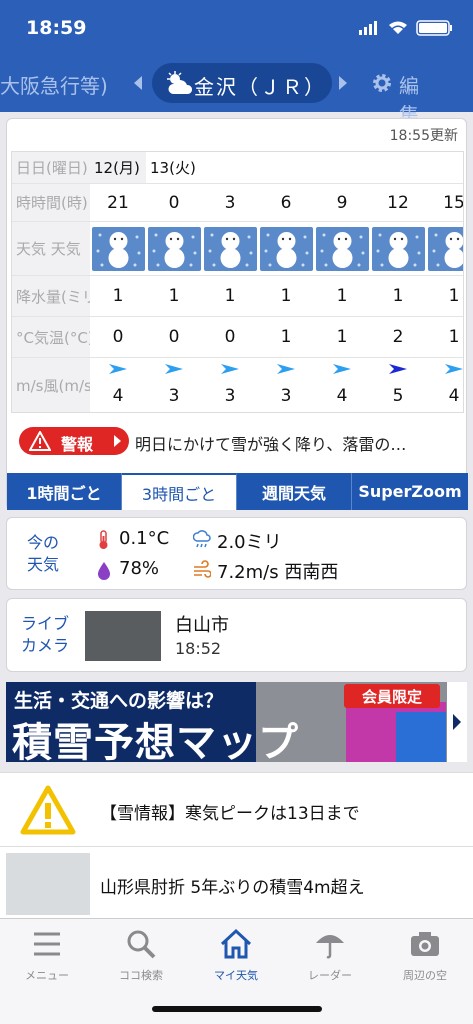 The image size is (473, 1024). I want to click on tab-hourly: 1時間ごと, so click(64, 491).